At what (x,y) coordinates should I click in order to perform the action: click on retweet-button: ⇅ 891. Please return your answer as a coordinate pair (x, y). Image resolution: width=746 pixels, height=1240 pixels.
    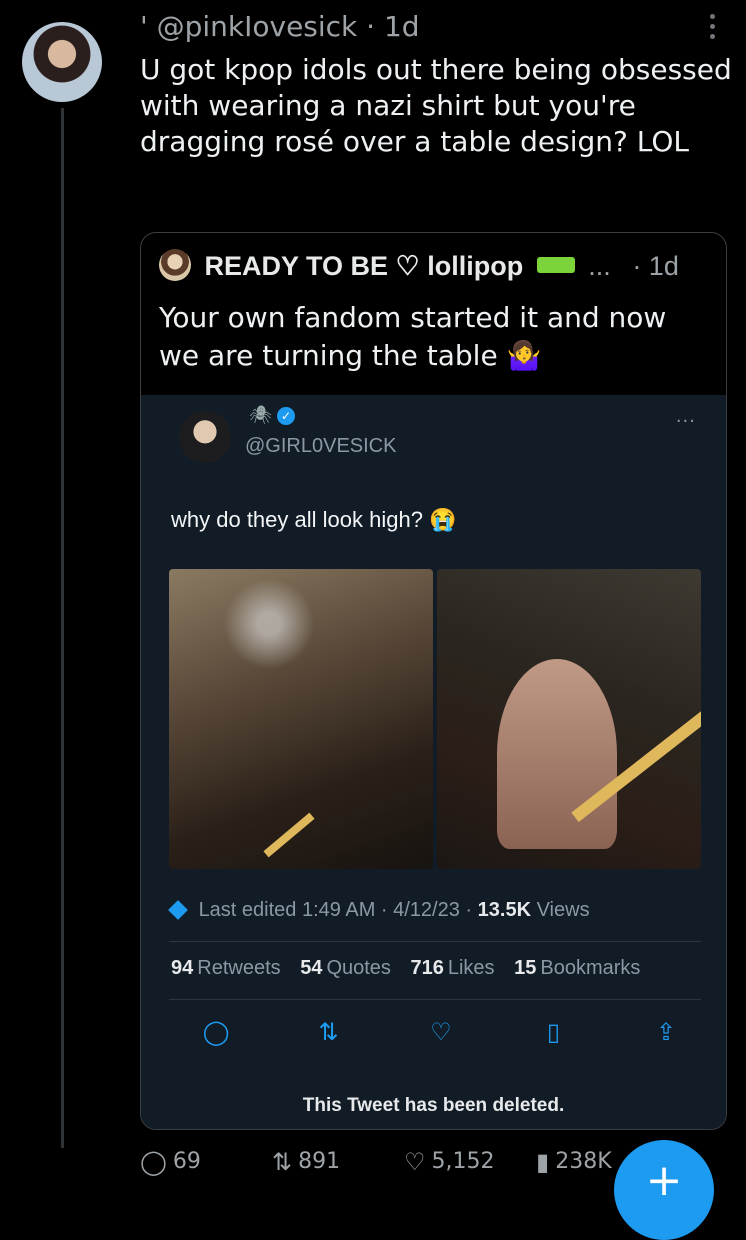
    Looking at the image, I should click on (306, 1162).